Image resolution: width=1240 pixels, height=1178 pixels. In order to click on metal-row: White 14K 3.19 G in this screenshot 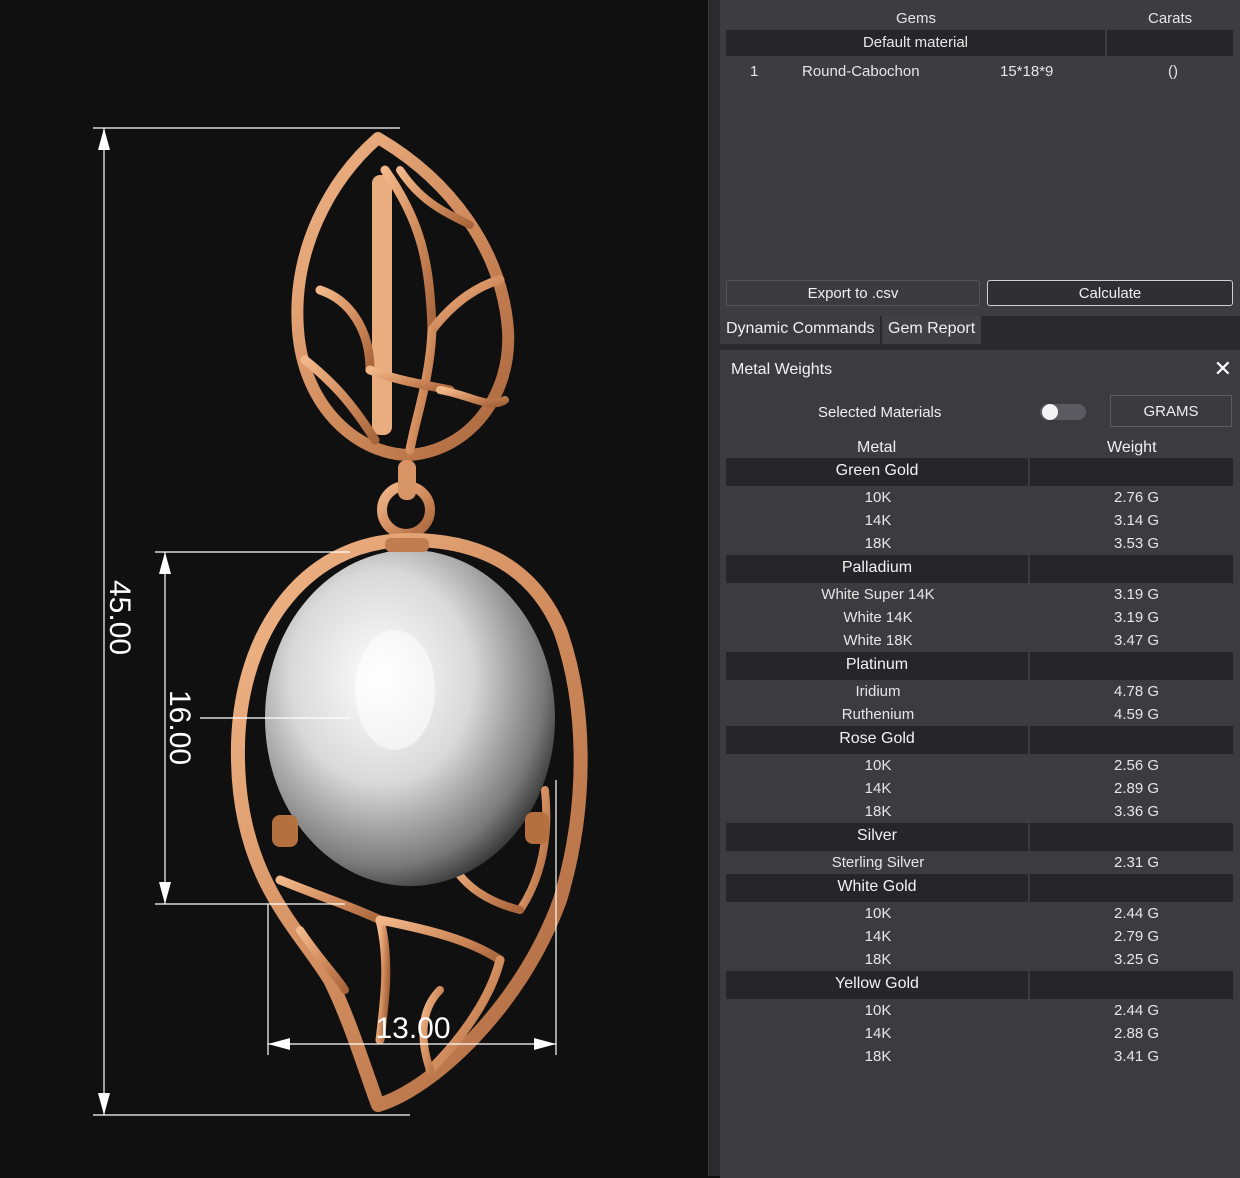, I will do `click(979, 617)`.